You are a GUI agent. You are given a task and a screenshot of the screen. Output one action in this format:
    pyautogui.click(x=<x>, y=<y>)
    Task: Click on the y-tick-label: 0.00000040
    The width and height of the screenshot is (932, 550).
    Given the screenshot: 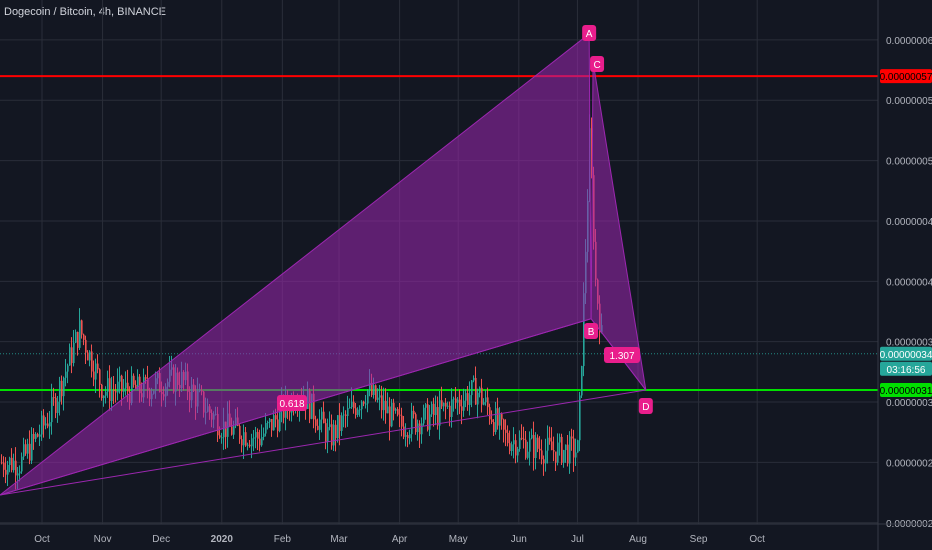 What is the action you would take?
    pyautogui.click(x=909, y=282)
    